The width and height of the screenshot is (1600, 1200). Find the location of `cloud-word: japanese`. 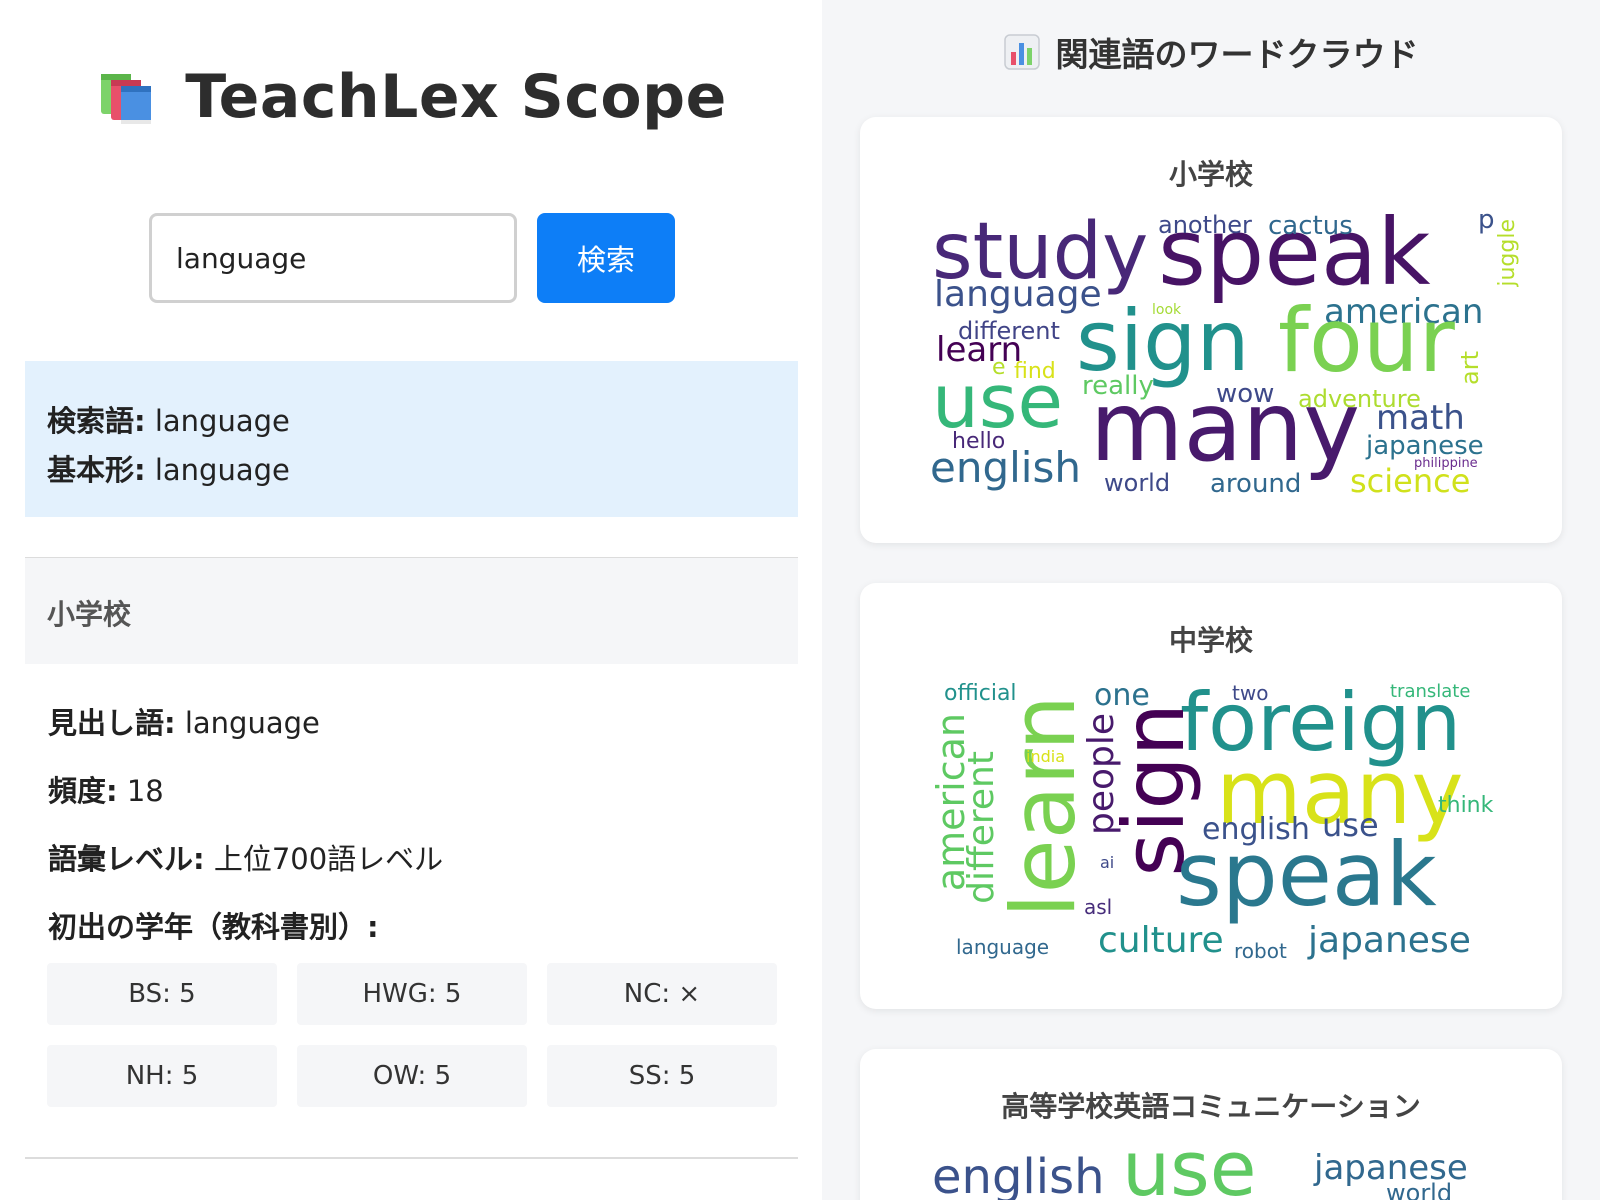

cloud-word: japanese is located at coordinates (1389, 940).